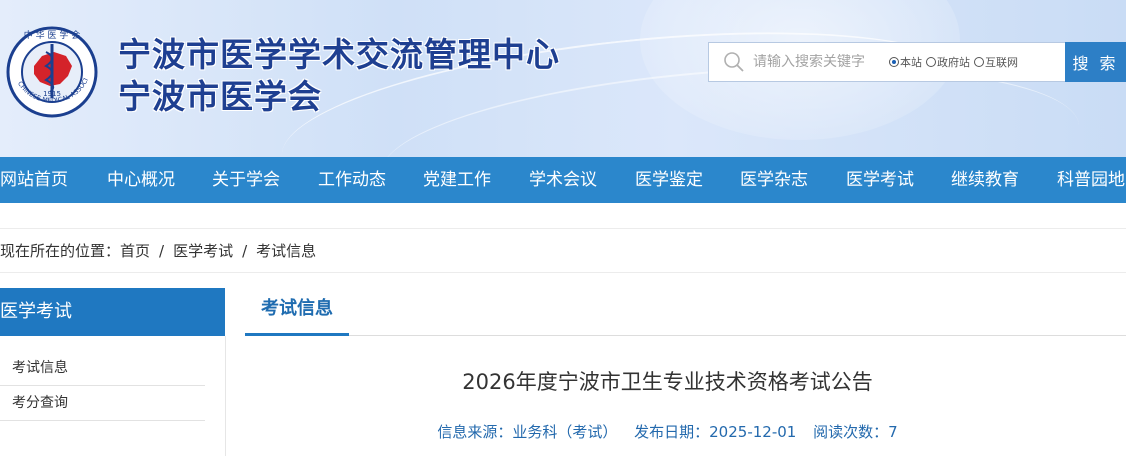 This screenshot has height=456, width=1126. I want to click on nav-item-conferences: 学术会议, so click(563, 180).